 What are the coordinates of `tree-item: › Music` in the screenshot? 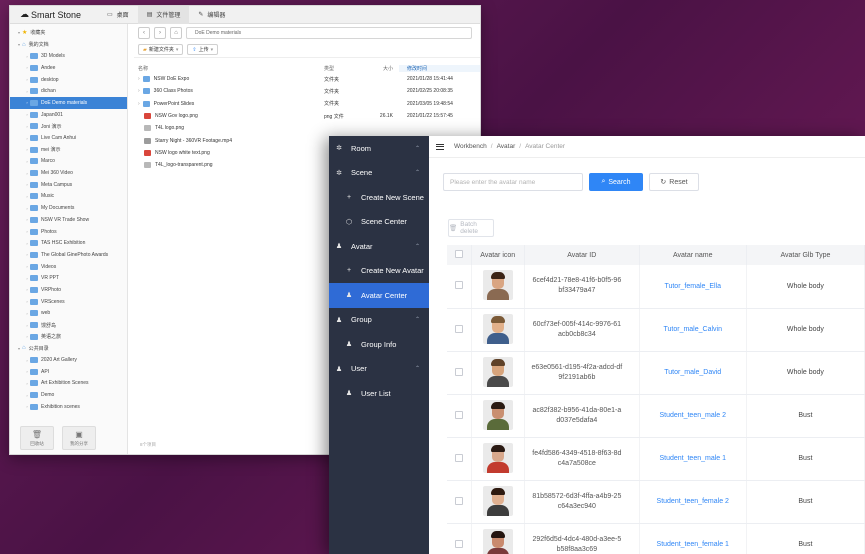 It's located at (68, 197).